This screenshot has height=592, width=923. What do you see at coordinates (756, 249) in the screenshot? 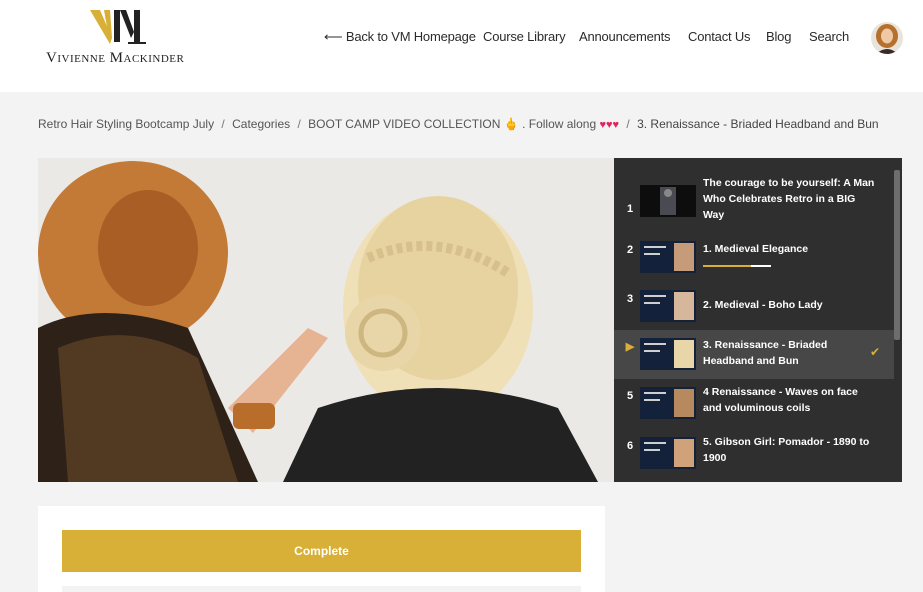
I see `playlist-item-title: 1. Medieval Elegance` at bounding box center [756, 249].